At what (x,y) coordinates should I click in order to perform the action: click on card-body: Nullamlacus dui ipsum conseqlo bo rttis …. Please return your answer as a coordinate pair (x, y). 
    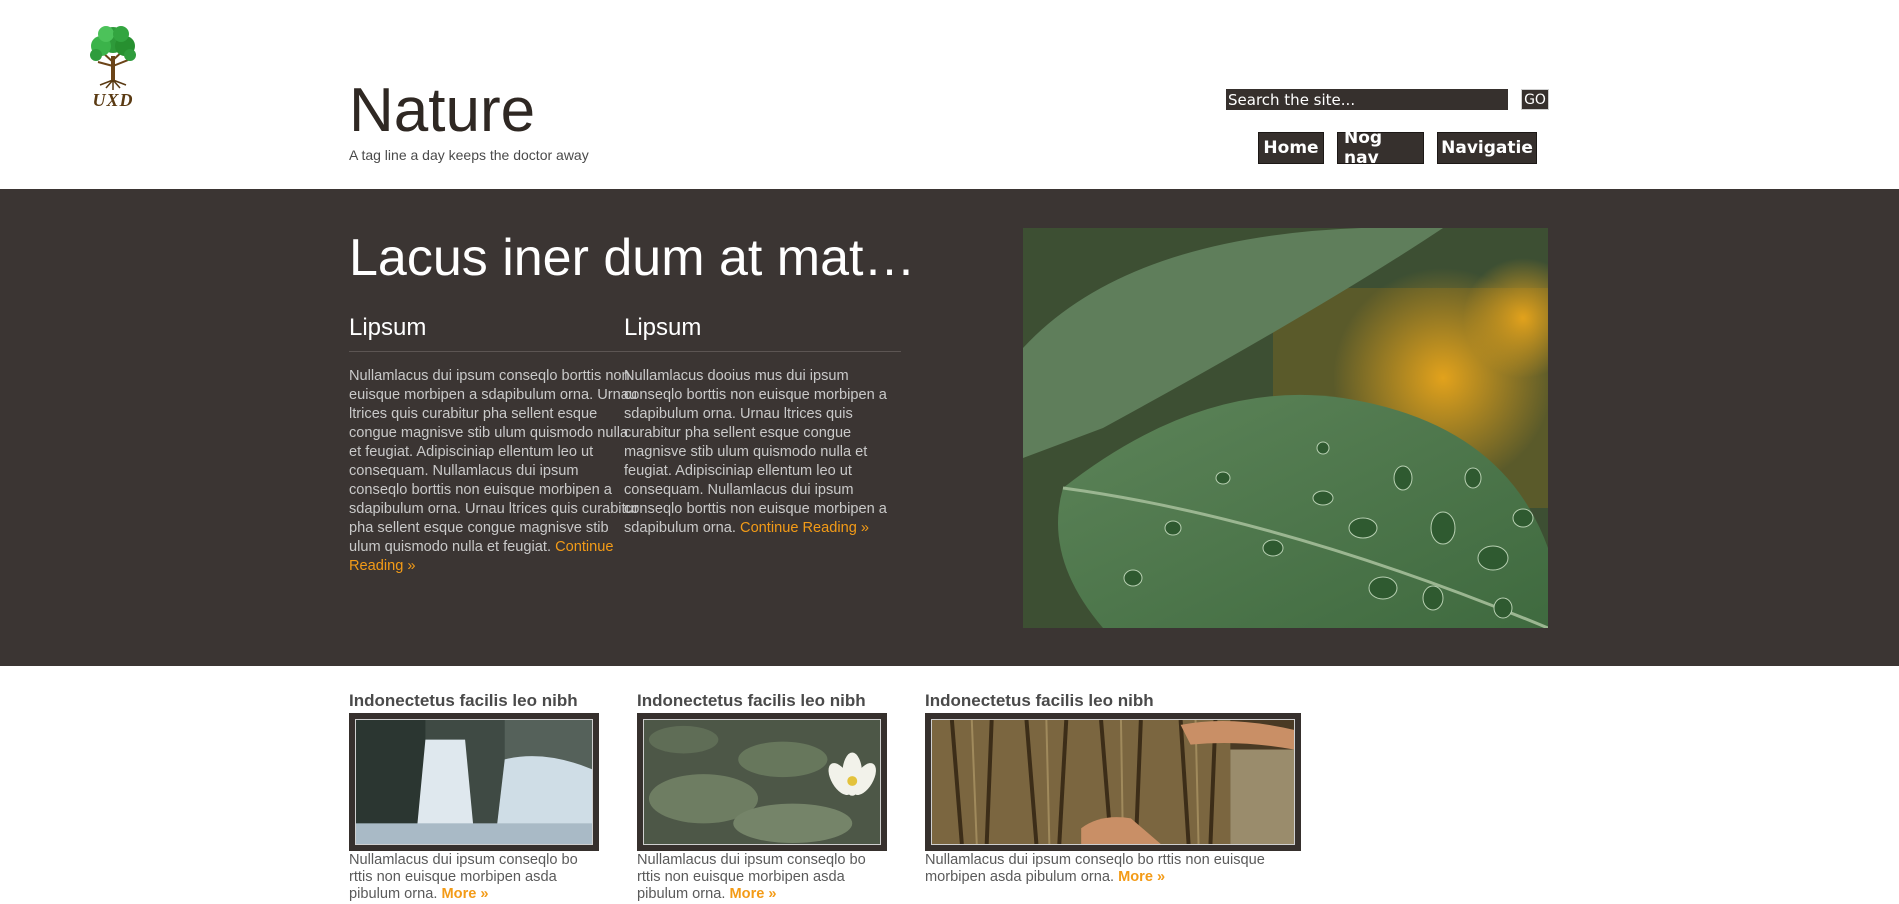
    Looking at the image, I should click on (1095, 868).